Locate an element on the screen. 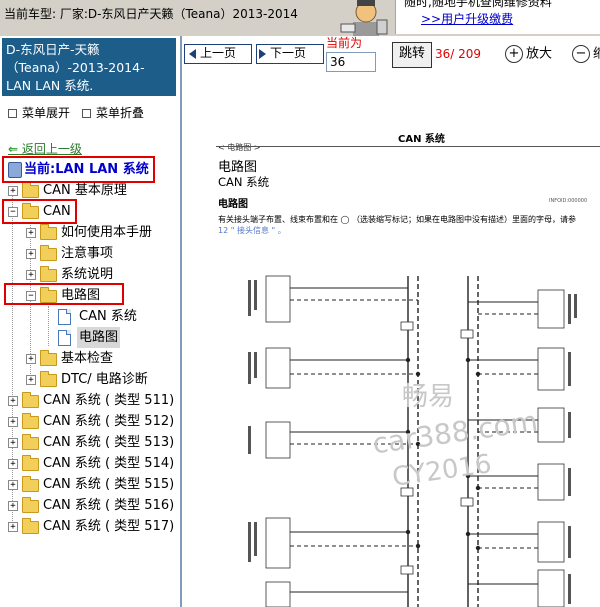 The height and width of the screenshot is (607, 600). tree-node-type-516: + CAN 系统 ( 类型 516) is located at coordinates (89, 505).